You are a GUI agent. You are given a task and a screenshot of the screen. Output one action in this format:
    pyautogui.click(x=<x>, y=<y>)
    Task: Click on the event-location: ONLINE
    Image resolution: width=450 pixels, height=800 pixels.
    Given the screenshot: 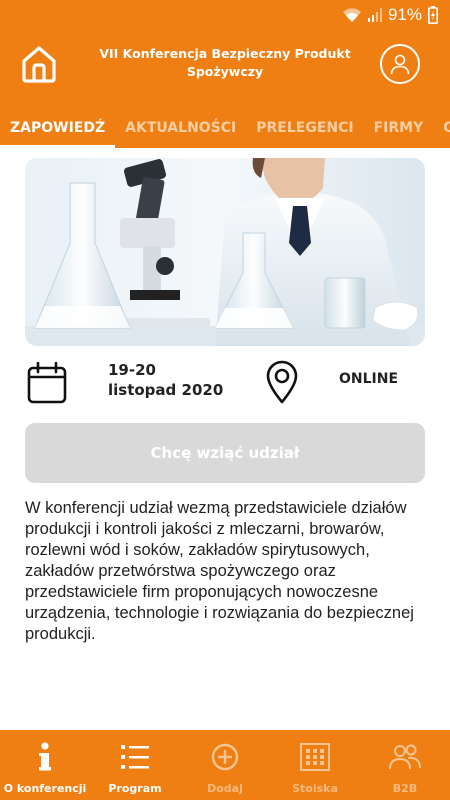 What is the action you would take?
    pyautogui.click(x=369, y=379)
    